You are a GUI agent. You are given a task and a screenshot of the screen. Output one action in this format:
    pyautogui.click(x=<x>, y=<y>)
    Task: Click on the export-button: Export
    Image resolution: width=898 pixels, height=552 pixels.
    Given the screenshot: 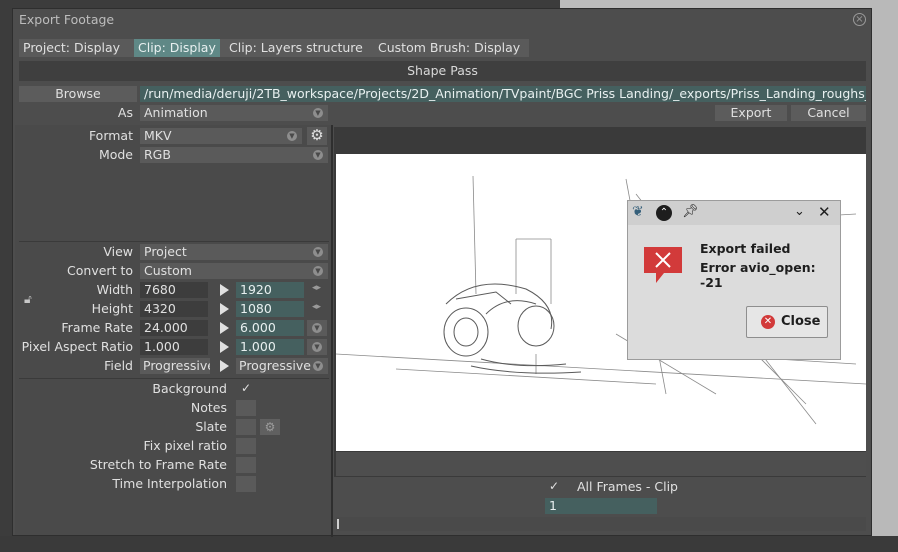 What is the action you would take?
    pyautogui.click(x=751, y=113)
    